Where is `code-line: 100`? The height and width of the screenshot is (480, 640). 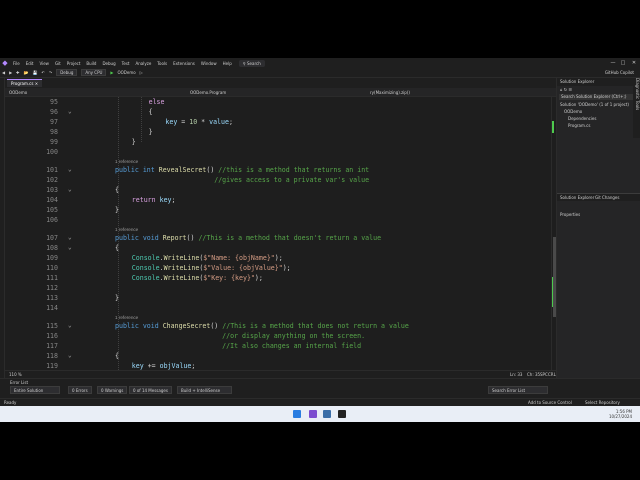
code-line: 100 is located at coordinates (278, 152).